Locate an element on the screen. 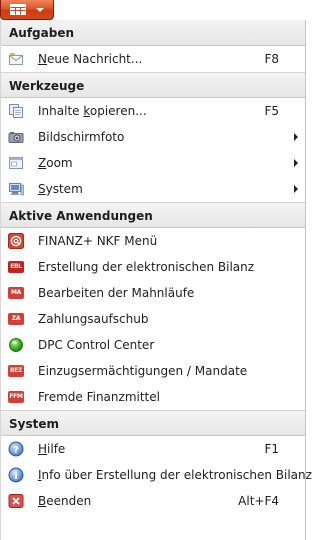 The image size is (320, 540). menu-item-third-party-funds: FFM Fremde Finanzmittel is located at coordinates (153, 397).